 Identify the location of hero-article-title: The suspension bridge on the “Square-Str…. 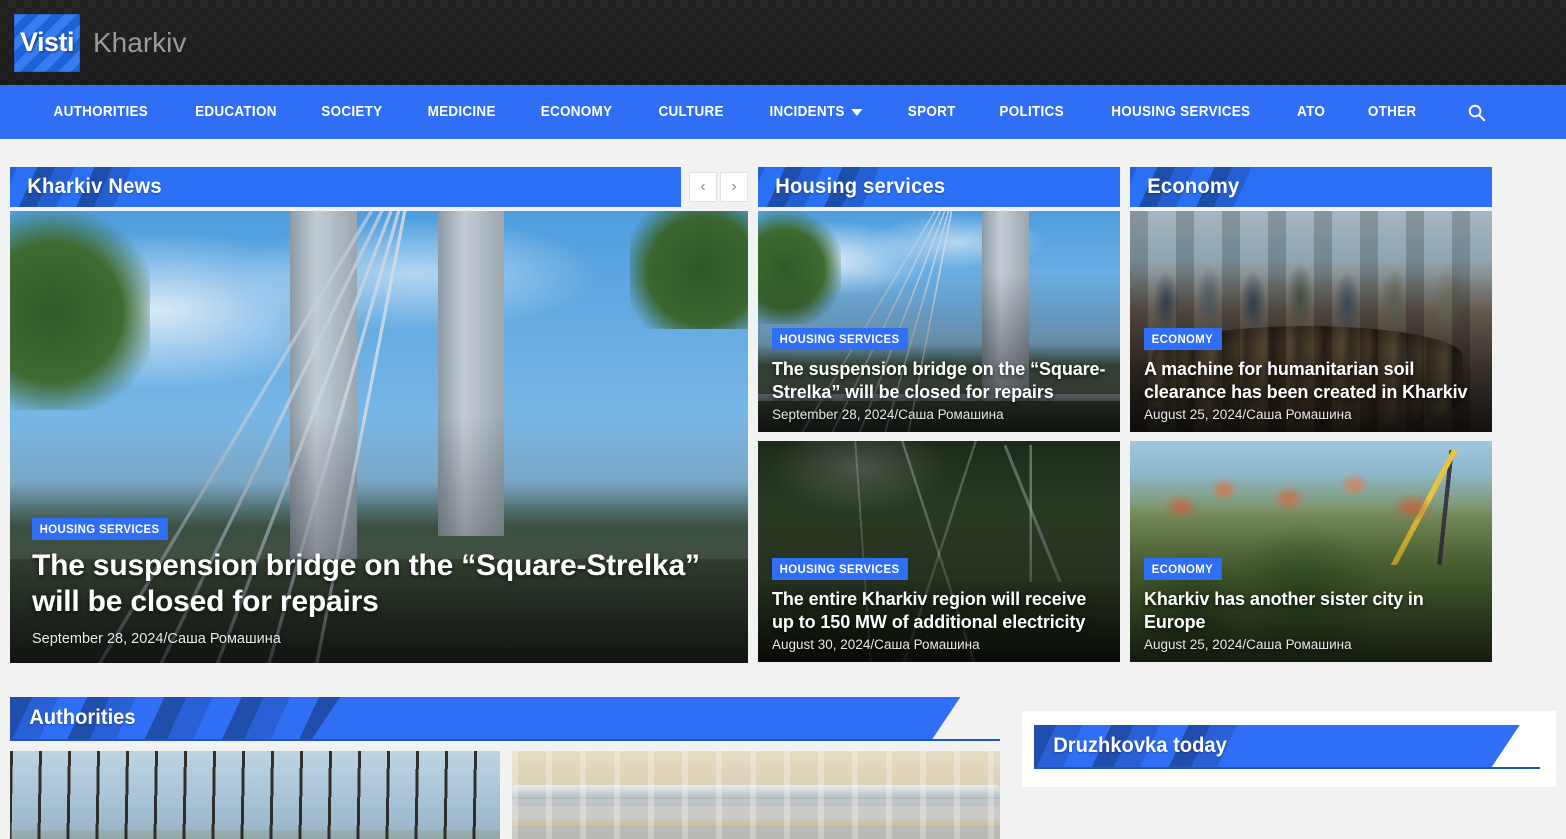
(370, 584).